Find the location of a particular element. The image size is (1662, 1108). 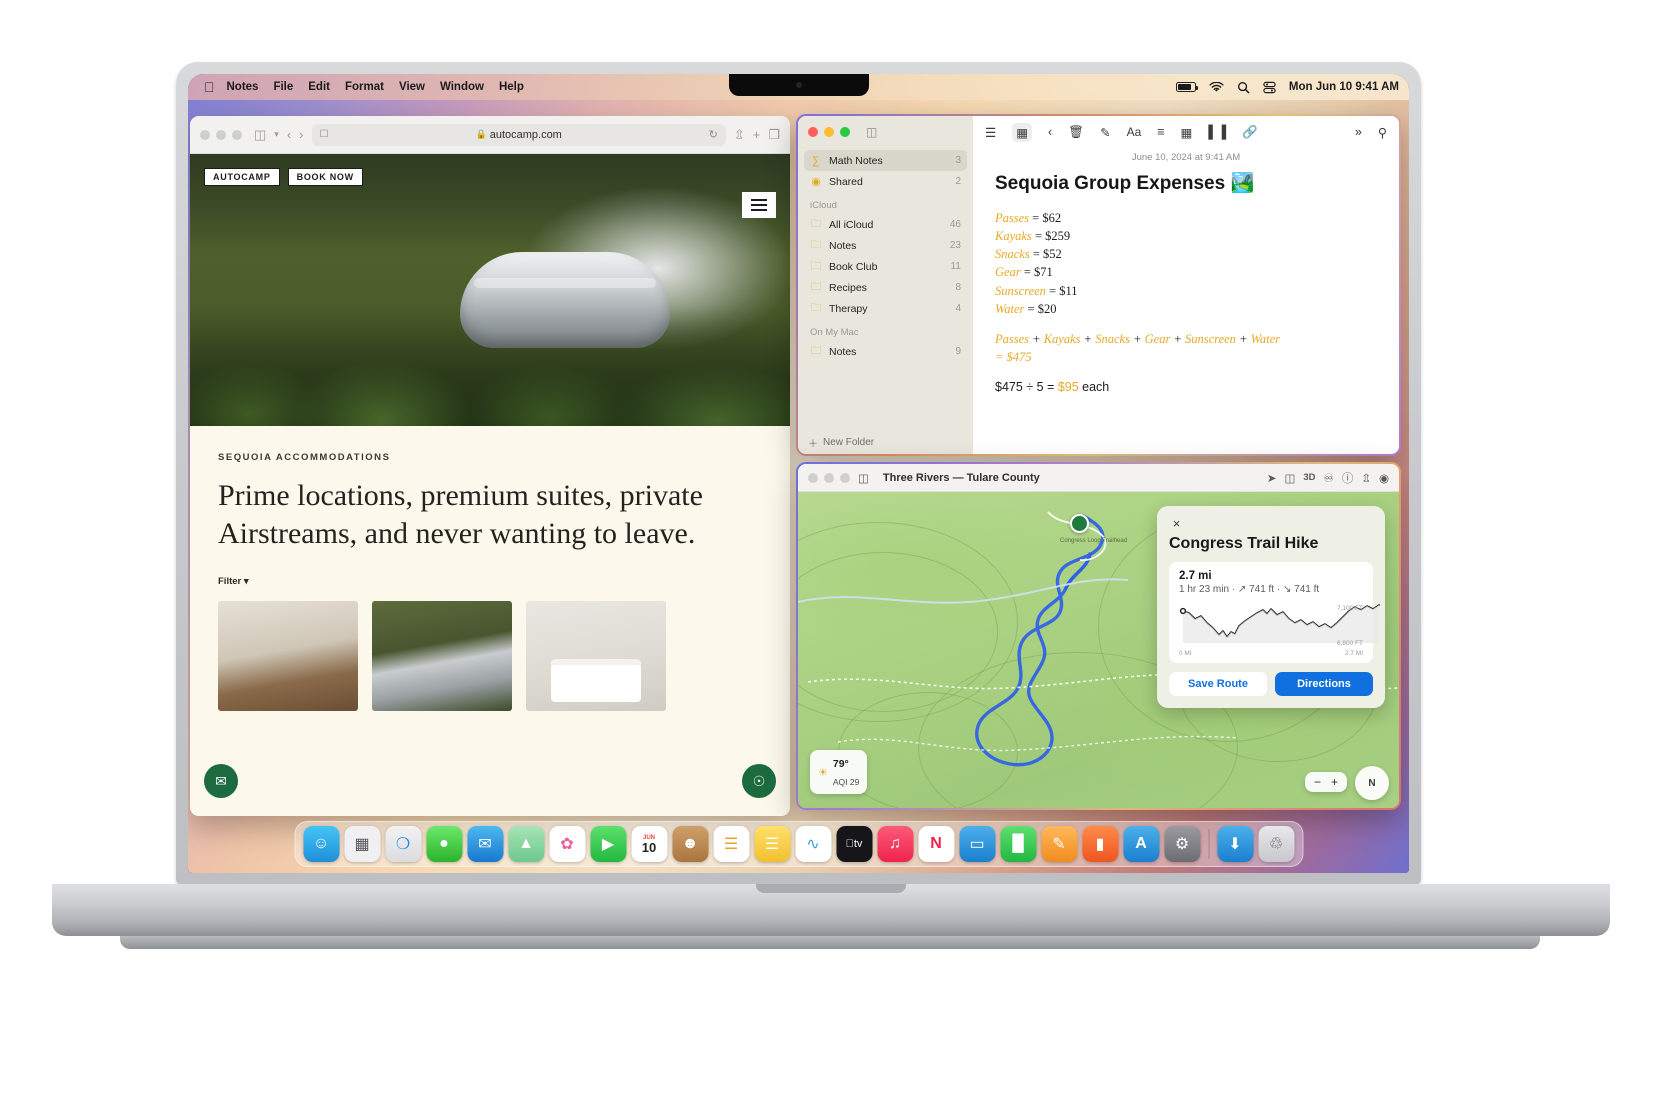

dock-item-trash: ♲ is located at coordinates (1276, 844).